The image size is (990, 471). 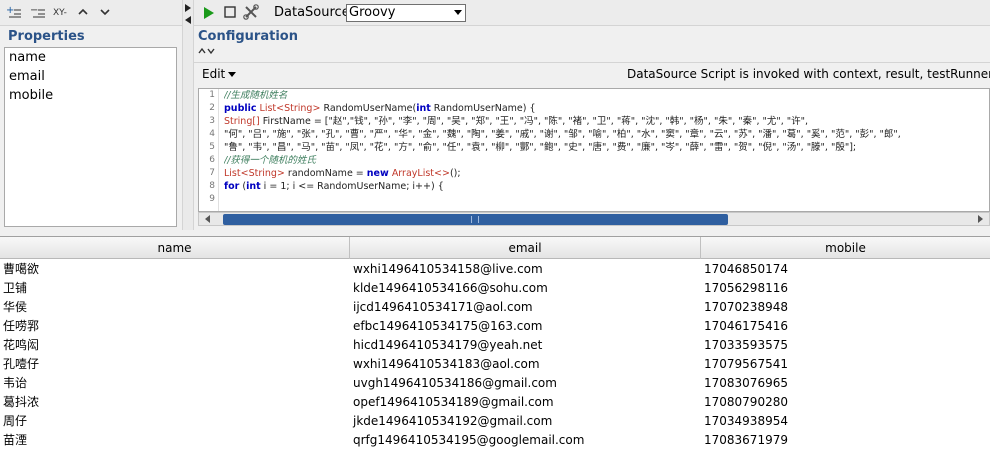 I want to click on table-cell-email: ijcd1496410534171@aol.com, so click(x=525, y=307).